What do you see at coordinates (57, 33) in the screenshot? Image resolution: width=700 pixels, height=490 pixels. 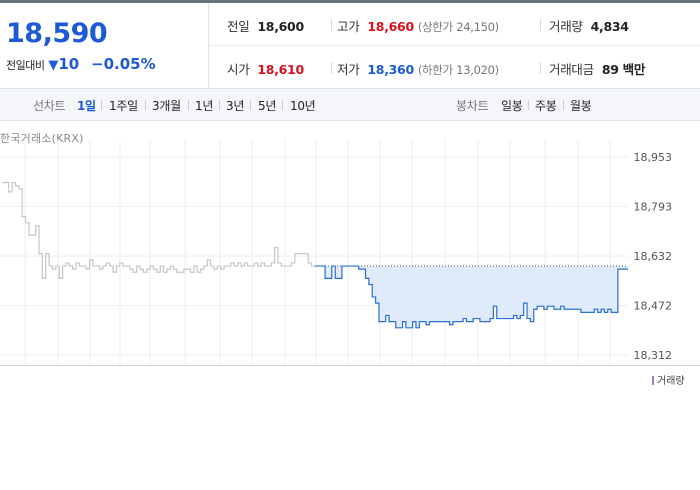 I see `current-price: 18,590` at bounding box center [57, 33].